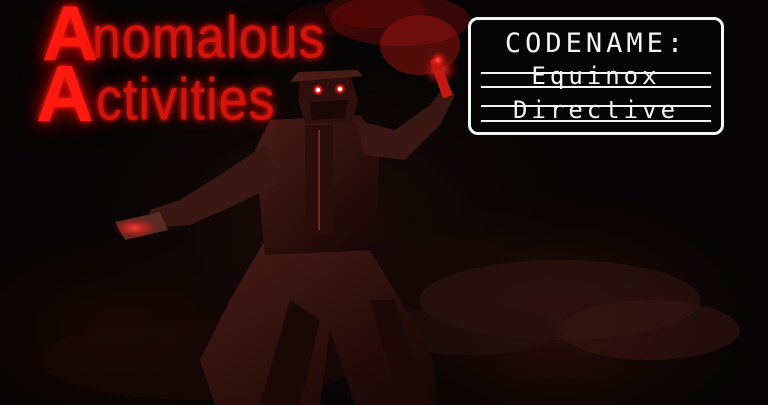 This screenshot has height=405, width=768. I want to click on codename-word-equinox: Equinox, so click(596, 76).